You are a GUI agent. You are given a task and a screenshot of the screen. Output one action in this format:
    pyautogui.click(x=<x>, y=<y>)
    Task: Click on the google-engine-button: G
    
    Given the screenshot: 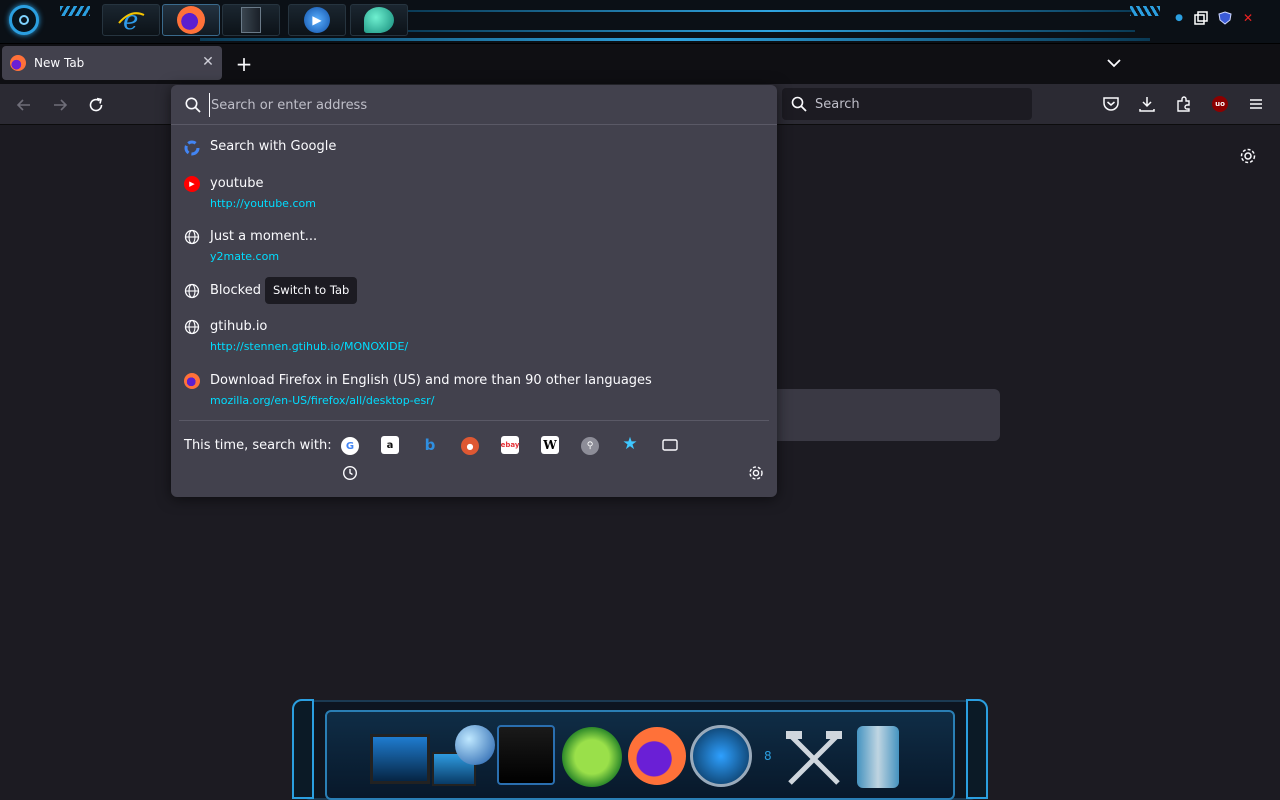 What is the action you would take?
    pyautogui.click(x=350, y=446)
    